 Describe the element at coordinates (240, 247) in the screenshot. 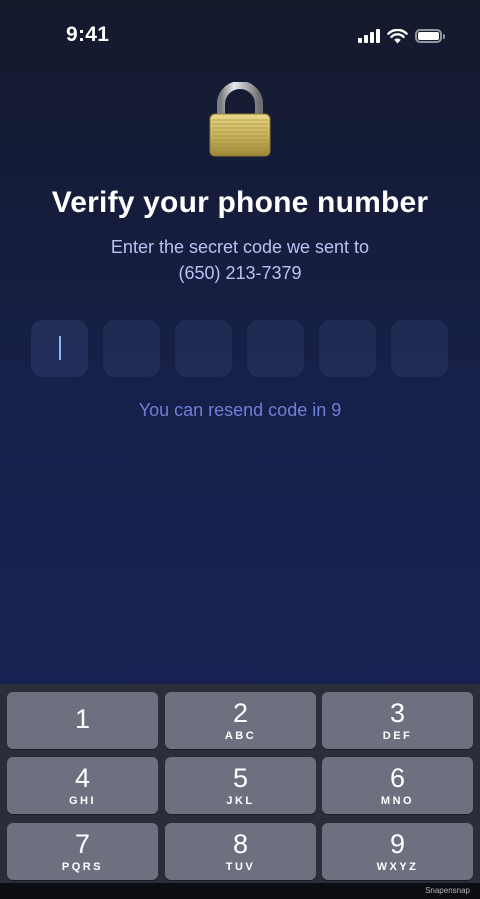

I see `subtitle-text: Enter the secret code we sent to` at that location.